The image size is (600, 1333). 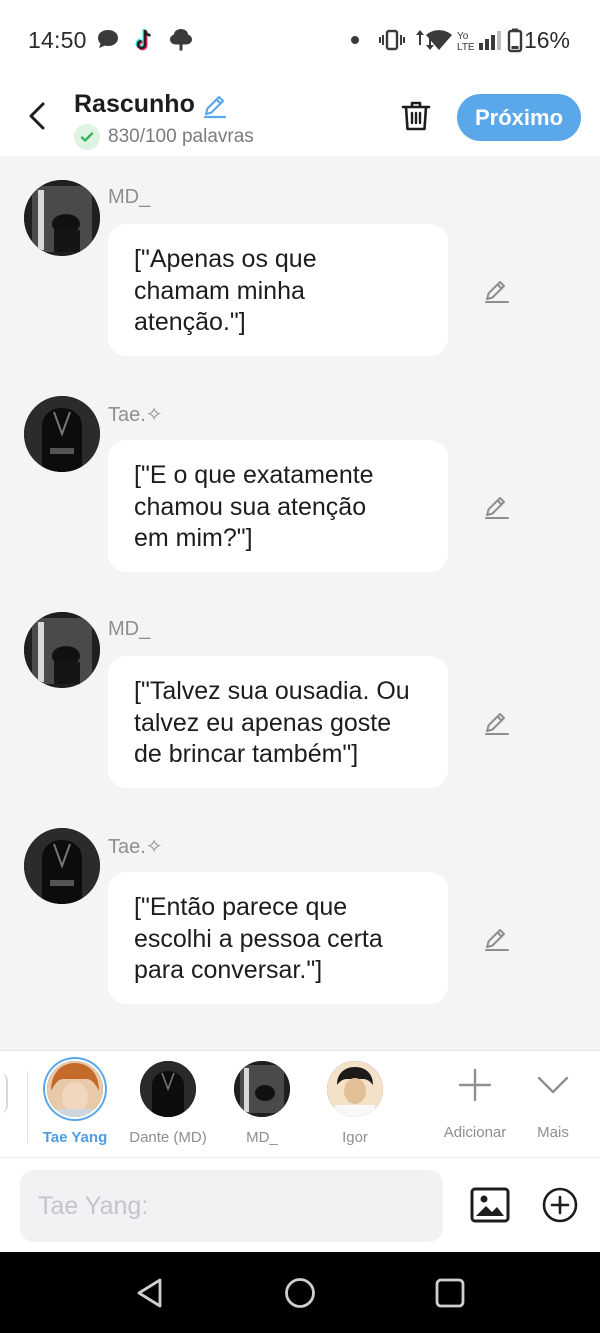 I want to click on next-button: Próximo, so click(x=519, y=117).